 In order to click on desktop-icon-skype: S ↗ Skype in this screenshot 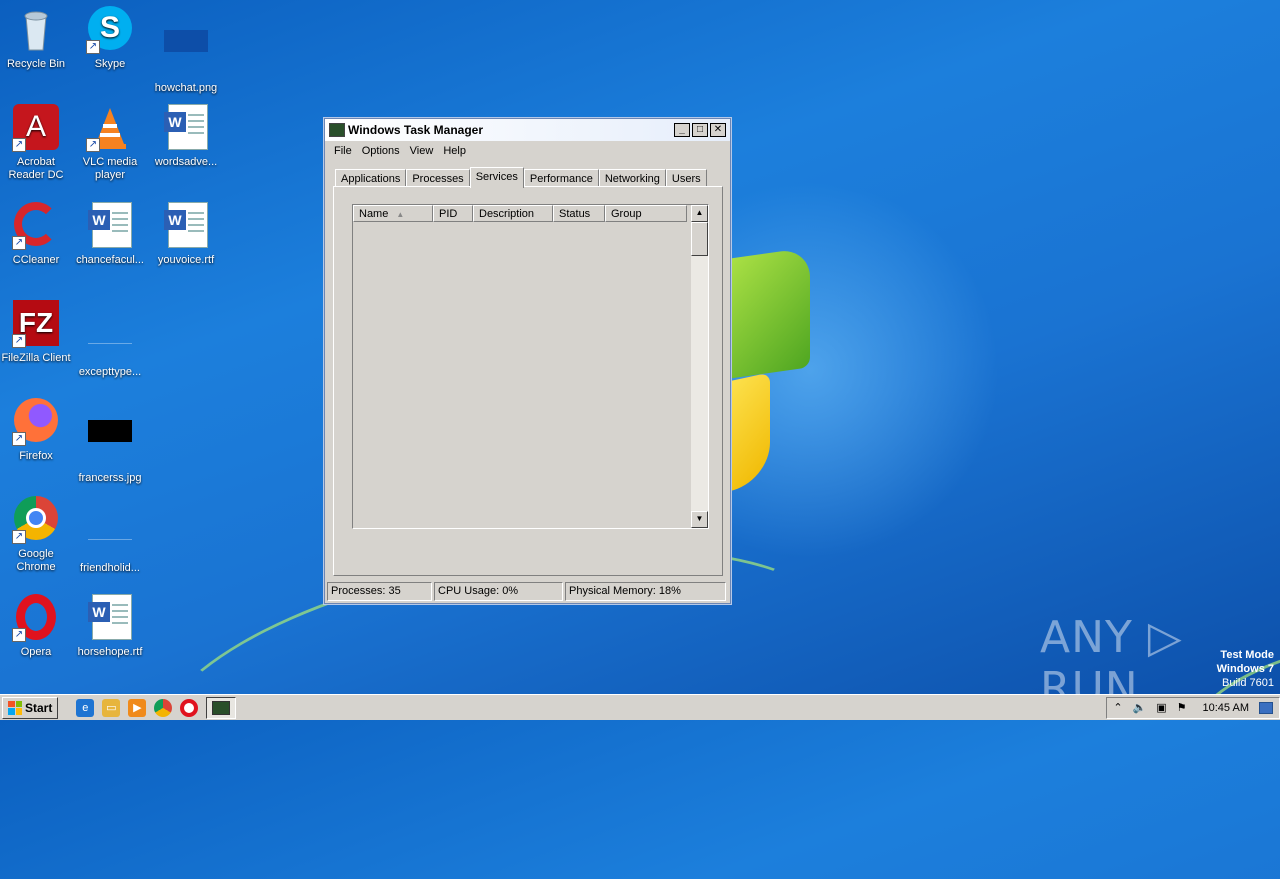, I will do `click(110, 38)`.